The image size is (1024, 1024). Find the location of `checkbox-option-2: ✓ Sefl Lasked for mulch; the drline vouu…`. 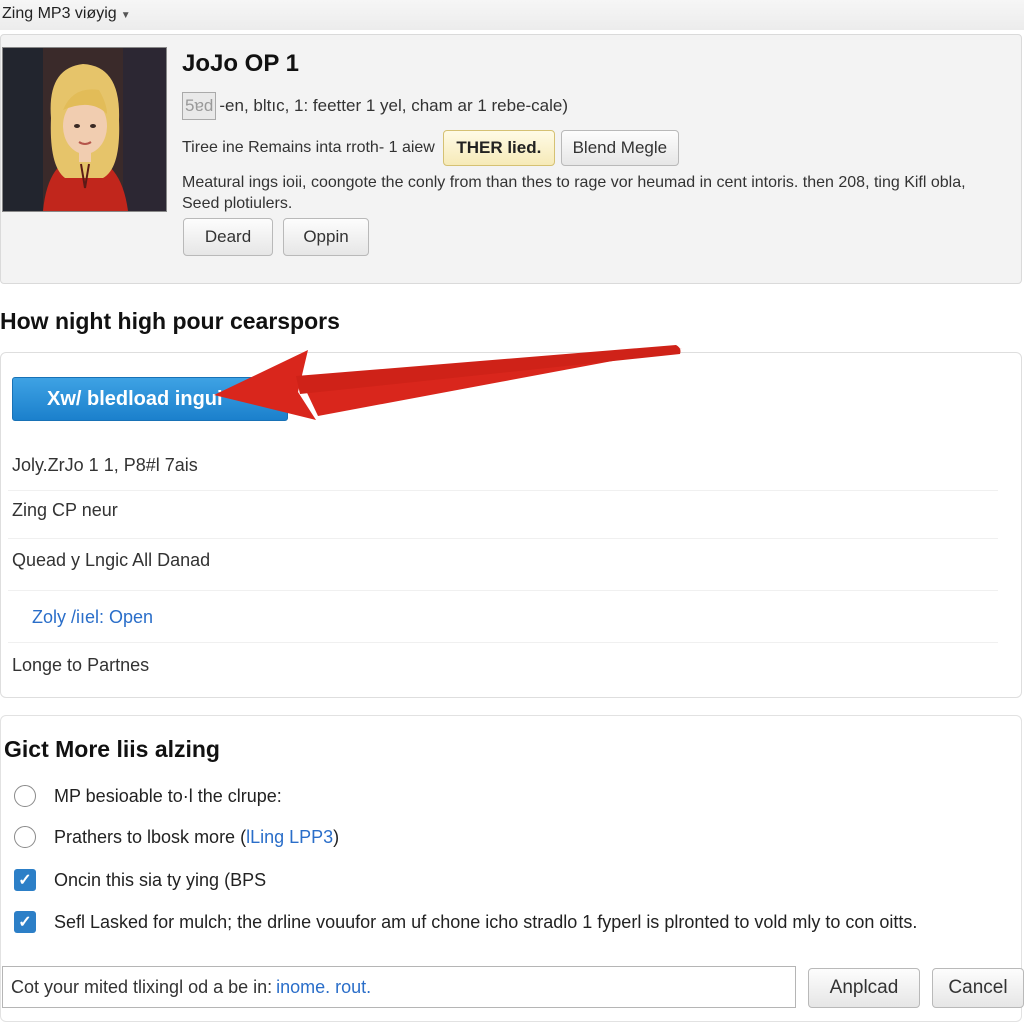

checkbox-option-2: ✓ Sefl Lasked for mulch; the drline vouu… is located at coordinates (465, 922).